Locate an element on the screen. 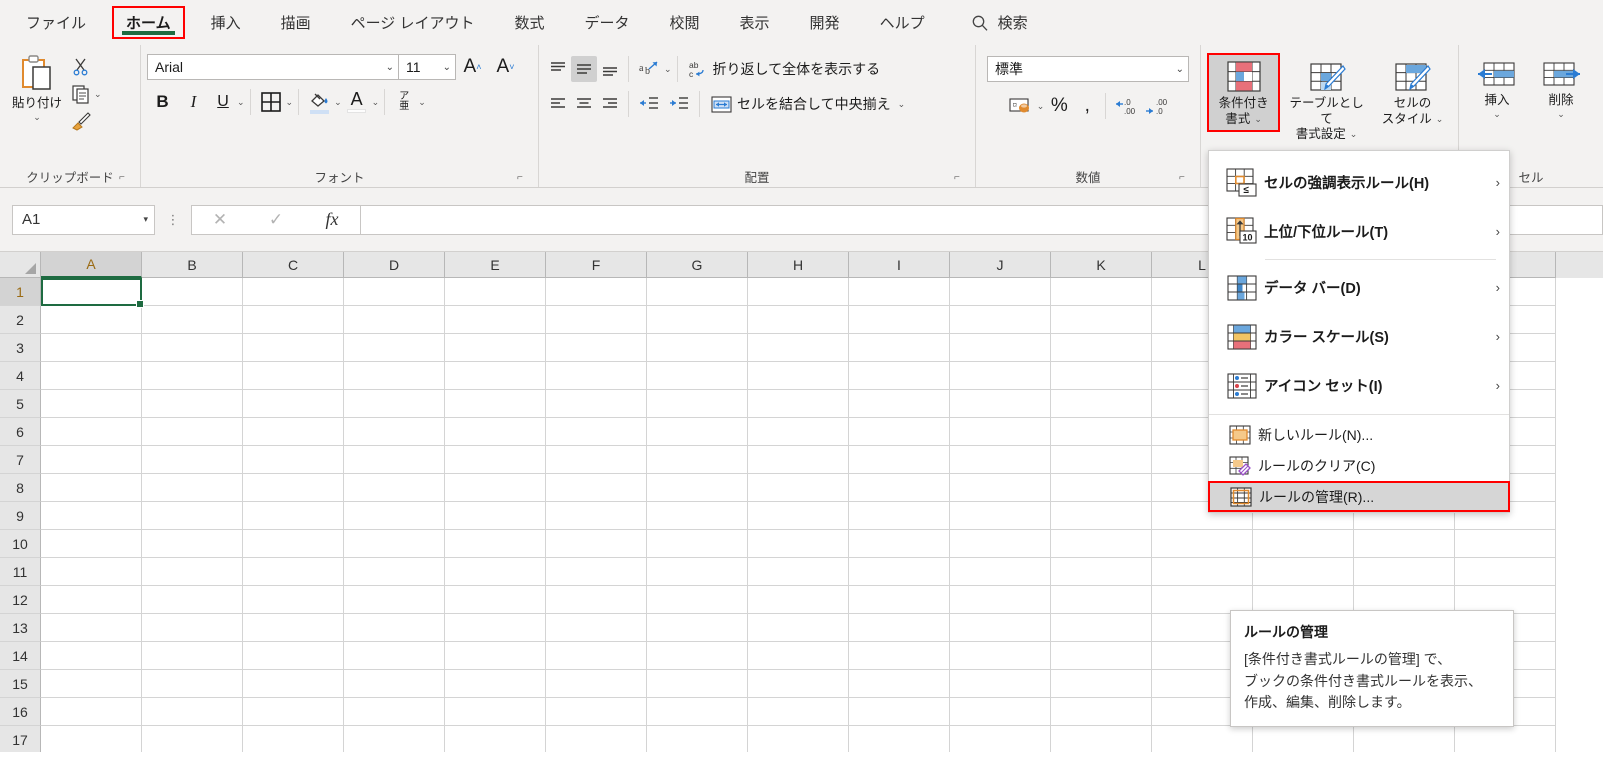  cell-G1 is located at coordinates (697, 292).